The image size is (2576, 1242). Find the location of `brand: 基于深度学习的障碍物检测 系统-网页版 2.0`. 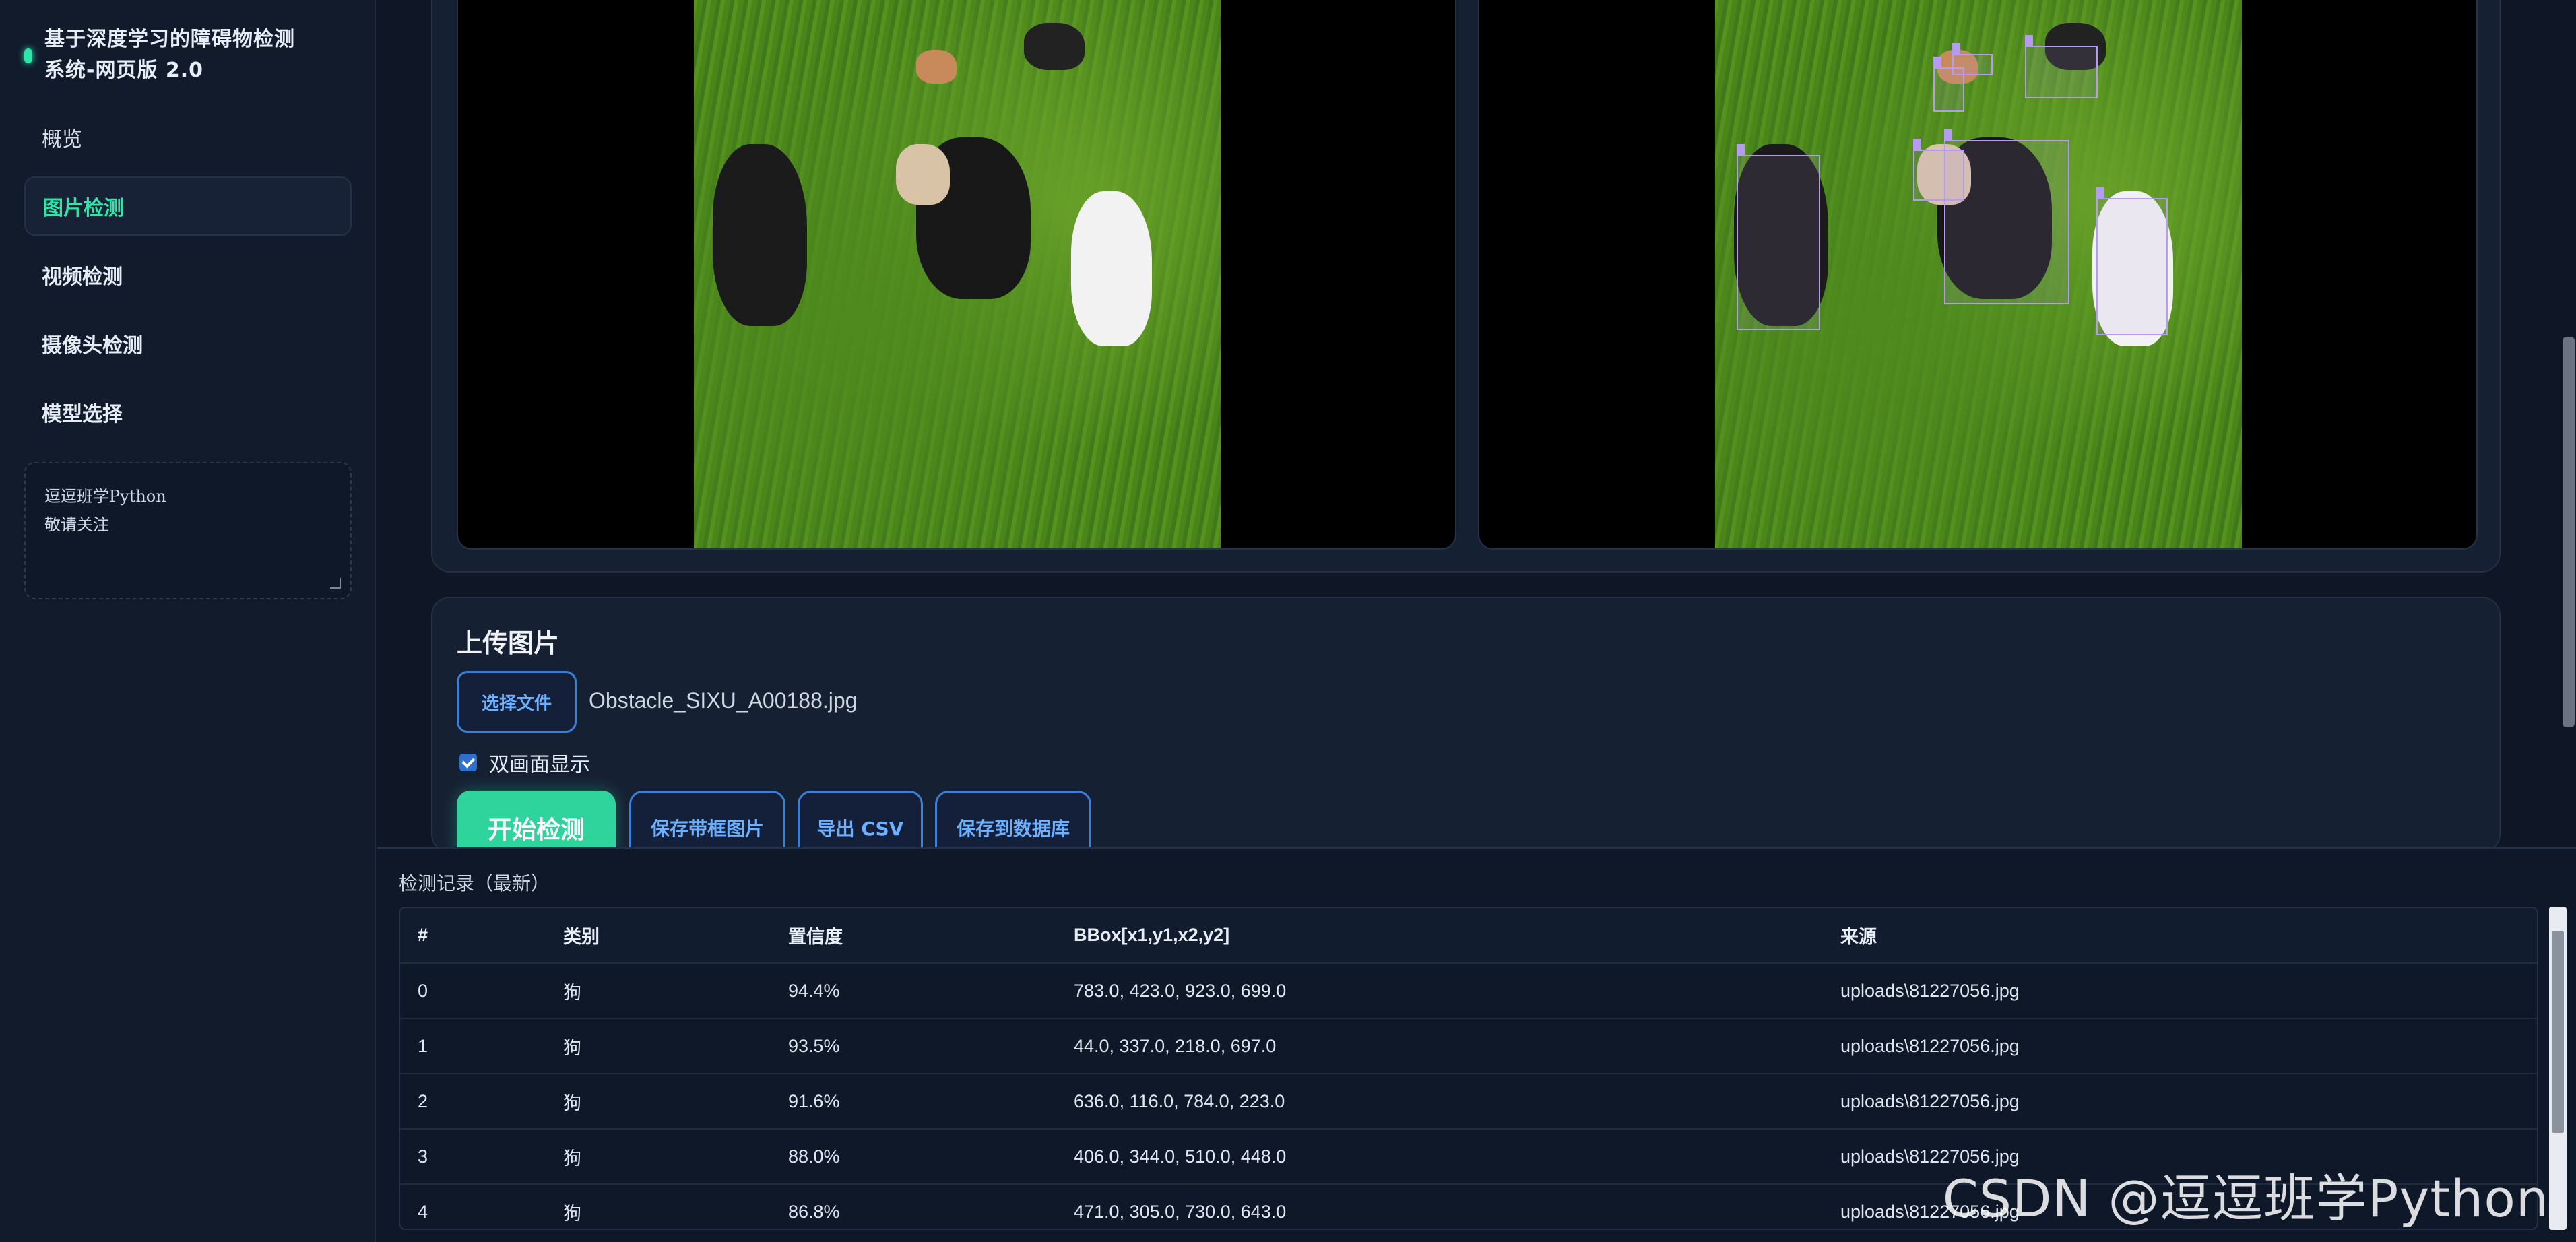

brand: 基于深度学习的障碍物检测 系统-网页版 2.0 is located at coordinates (192, 55).